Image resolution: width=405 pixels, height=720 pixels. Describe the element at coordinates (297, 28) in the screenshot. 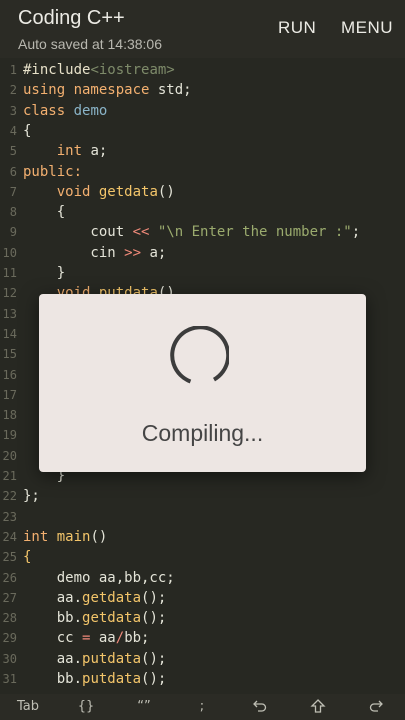

I see `run-button: RUN` at that location.